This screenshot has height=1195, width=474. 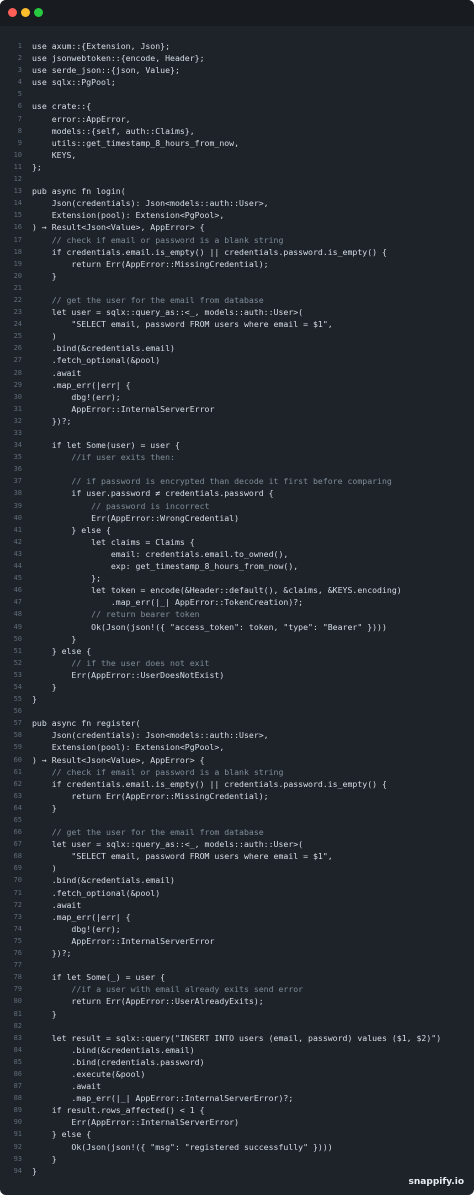 I want to click on line-number: 30, so click(x=17, y=396).